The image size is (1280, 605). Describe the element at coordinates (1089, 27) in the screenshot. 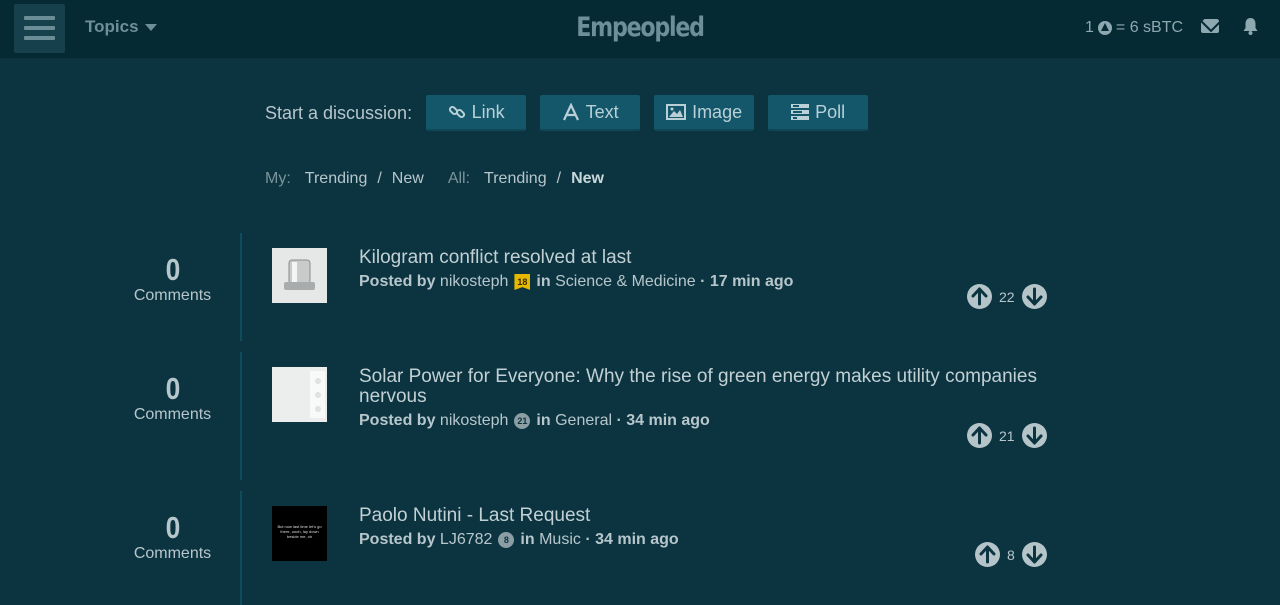

I see `rate-left: 1` at that location.